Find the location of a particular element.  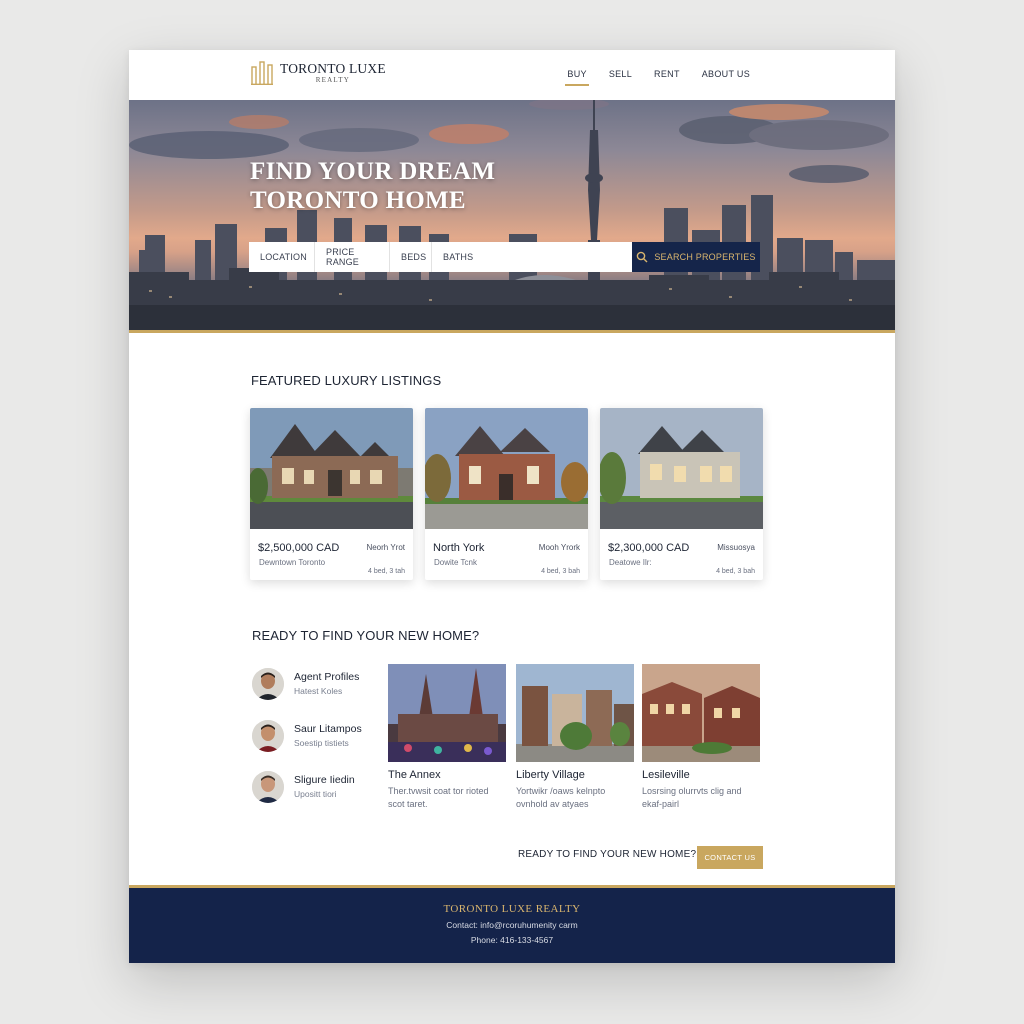

footer-contact: Contact: info@rcoruhumenity carm is located at coordinates (512, 925).